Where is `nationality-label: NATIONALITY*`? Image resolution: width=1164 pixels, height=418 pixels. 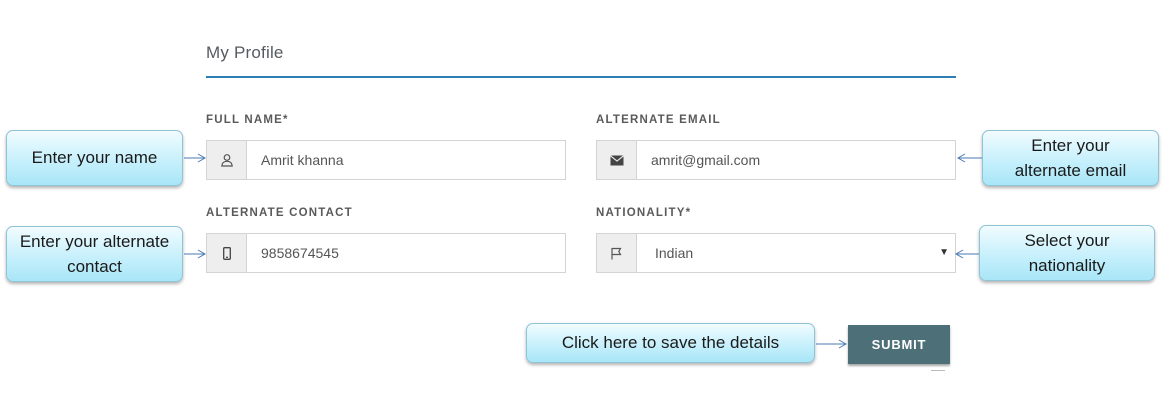
nationality-label: NATIONALITY* is located at coordinates (644, 213).